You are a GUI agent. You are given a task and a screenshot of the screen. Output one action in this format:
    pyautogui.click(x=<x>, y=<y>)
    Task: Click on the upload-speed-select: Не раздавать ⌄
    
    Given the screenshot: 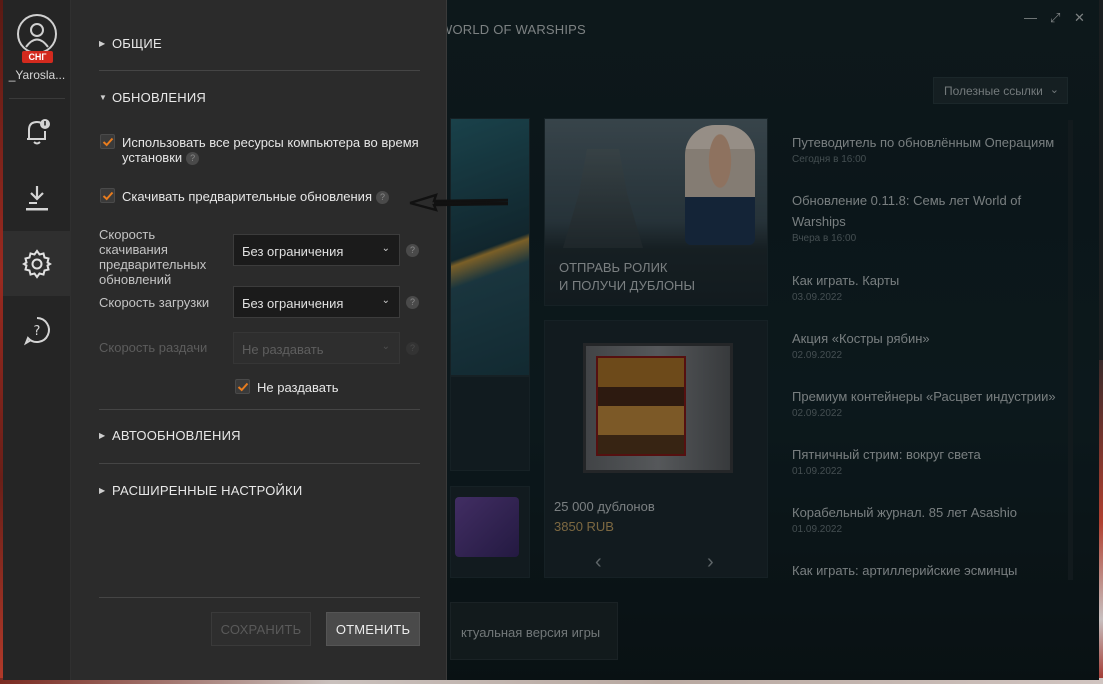 What is the action you would take?
    pyautogui.click(x=316, y=348)
    